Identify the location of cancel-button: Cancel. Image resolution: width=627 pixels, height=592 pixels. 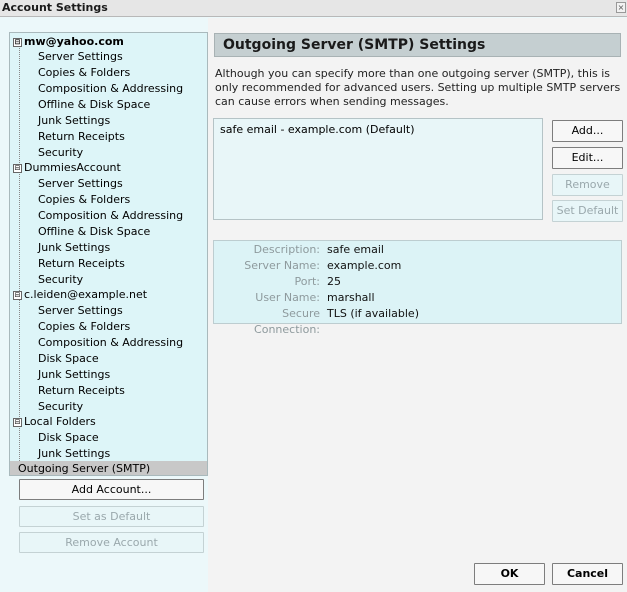
(587, 574).